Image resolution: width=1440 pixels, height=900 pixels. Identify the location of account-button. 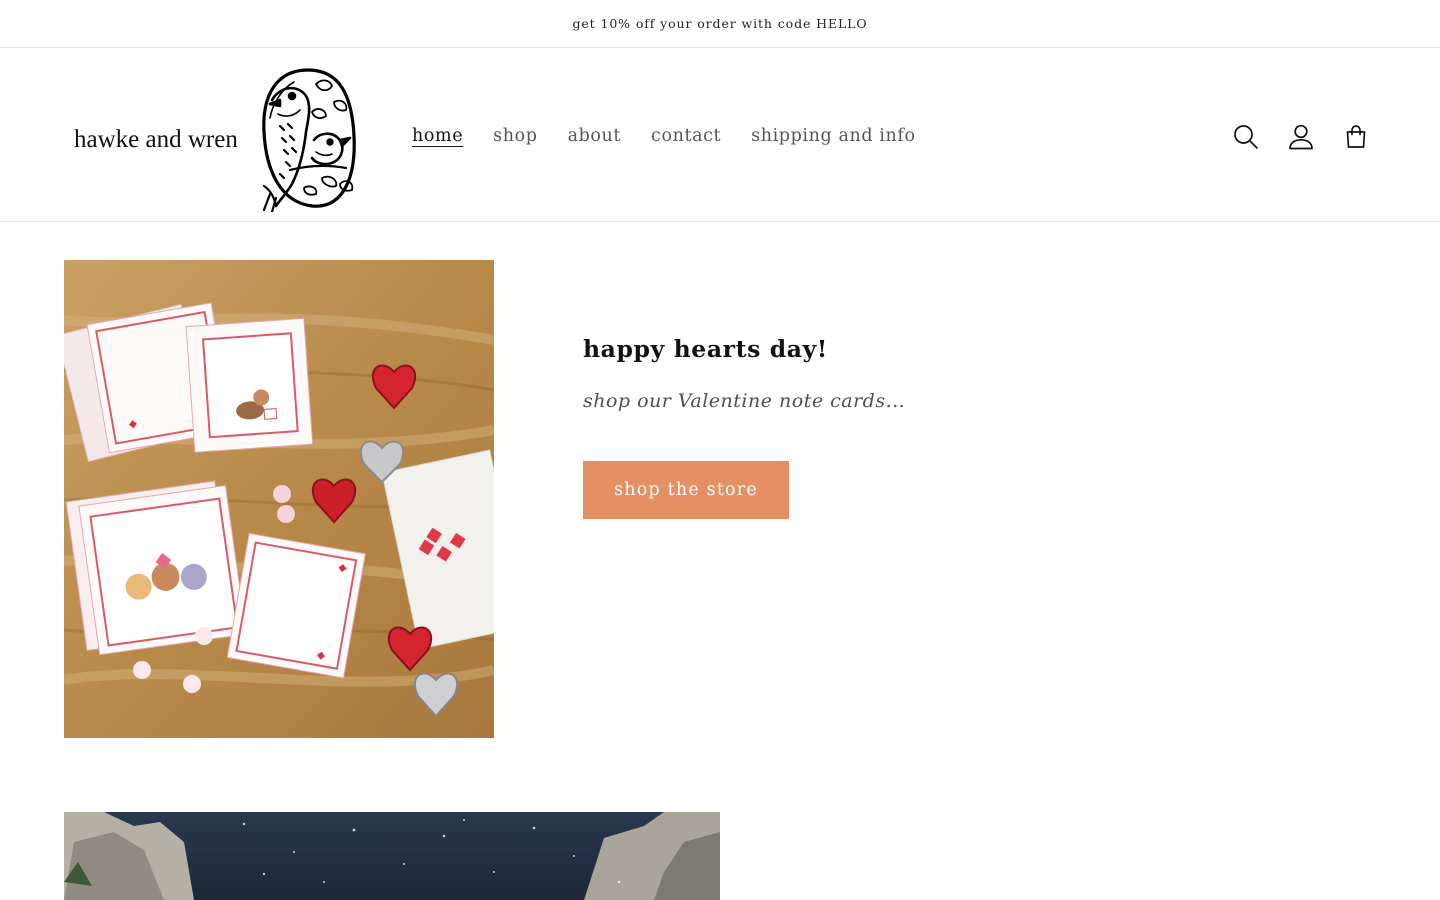
(1300, 137).